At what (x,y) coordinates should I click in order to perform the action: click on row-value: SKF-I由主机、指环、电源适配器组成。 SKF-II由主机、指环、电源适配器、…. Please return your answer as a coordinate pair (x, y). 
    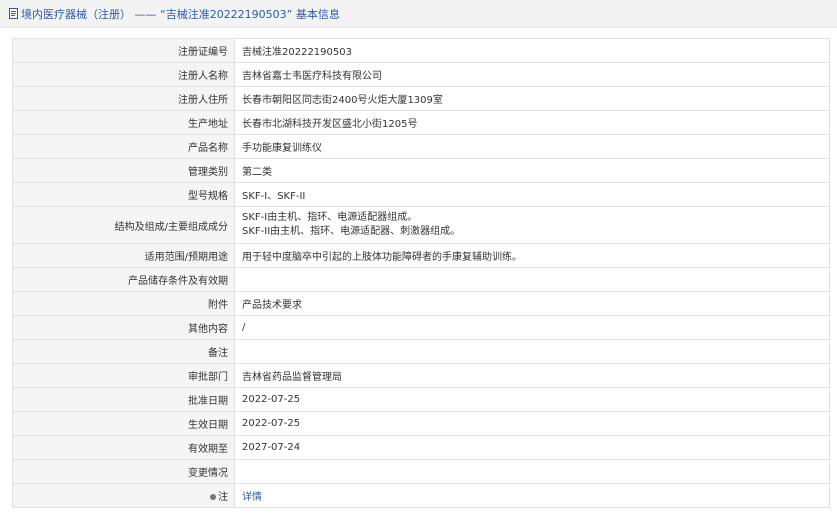
    Looking at the image, I should click on (532, 225).